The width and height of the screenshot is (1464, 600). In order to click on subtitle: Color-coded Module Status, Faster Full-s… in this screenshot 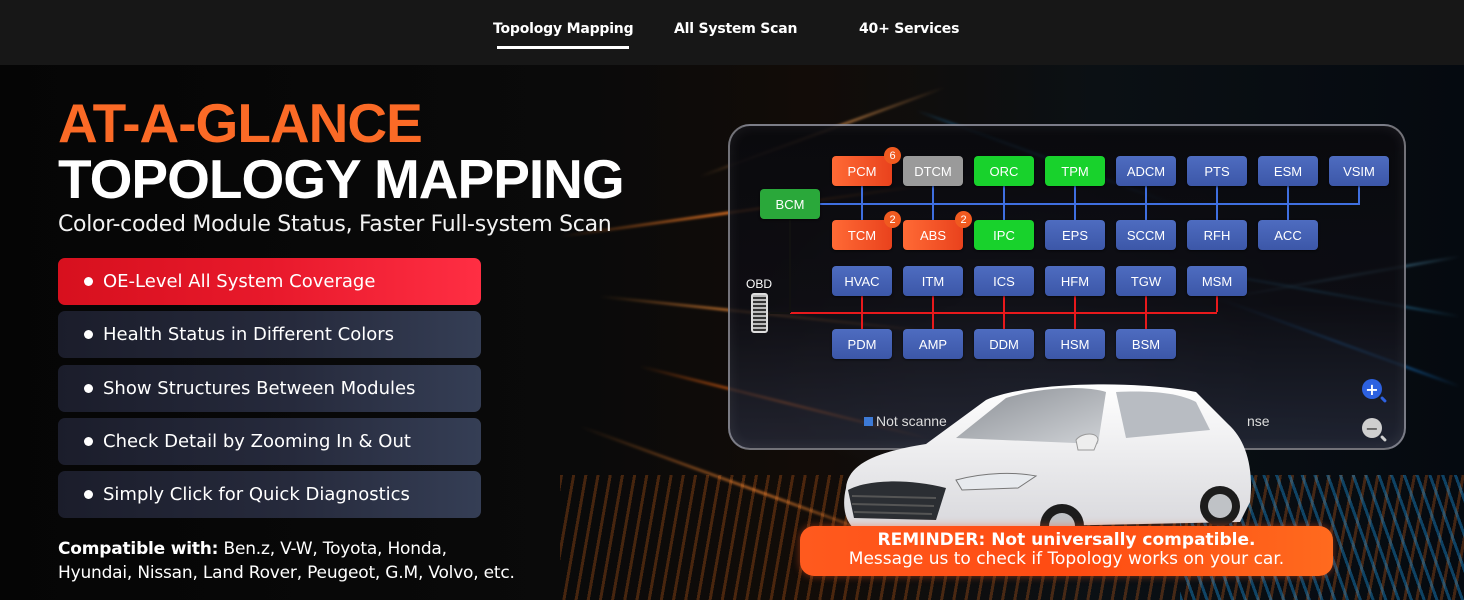, I will do `click(335, 224)`.